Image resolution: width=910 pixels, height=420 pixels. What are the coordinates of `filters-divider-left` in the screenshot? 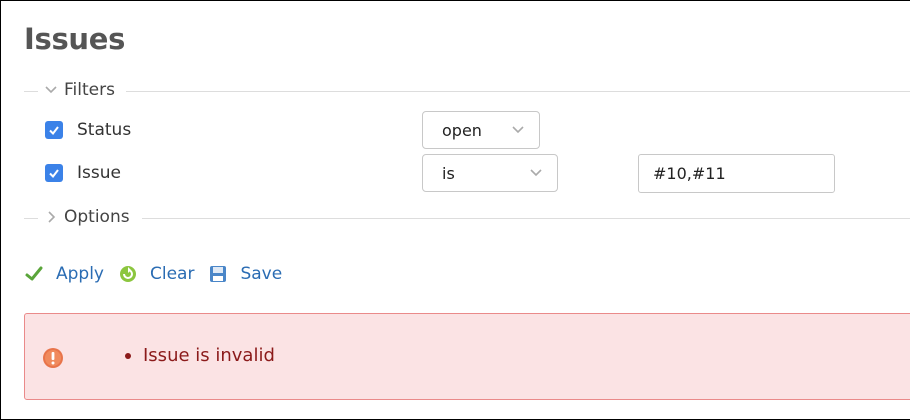 It's located at (31, 91).